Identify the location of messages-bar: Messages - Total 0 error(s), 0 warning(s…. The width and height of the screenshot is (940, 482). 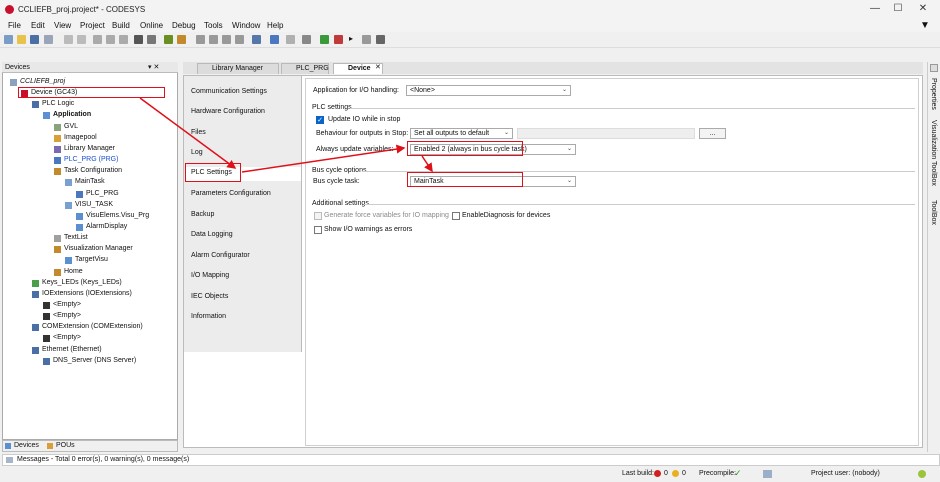
(471, 460).